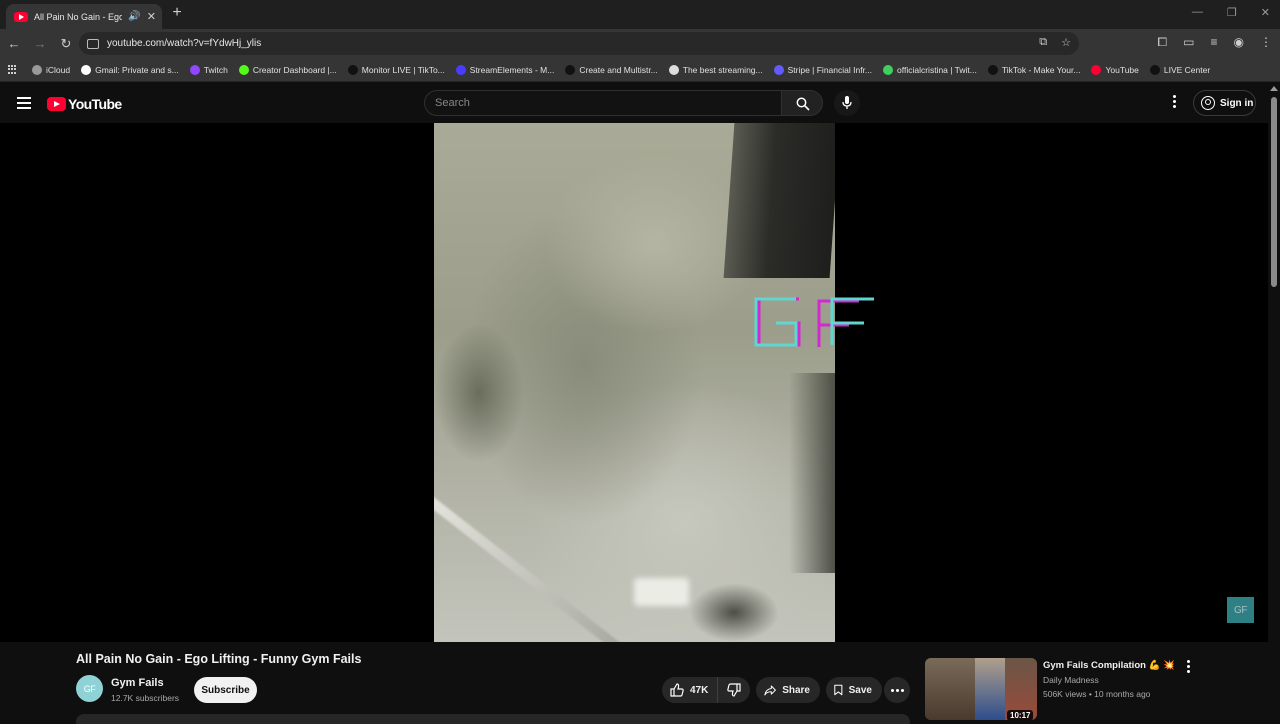 The image size is (1280, 724). I want to click on bookmark-item: iCloud, so click(51, 69).